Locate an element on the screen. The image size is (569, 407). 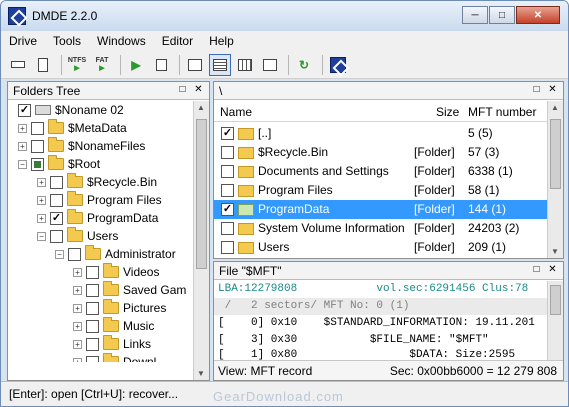
new-button is located at coordinates (161, 65).